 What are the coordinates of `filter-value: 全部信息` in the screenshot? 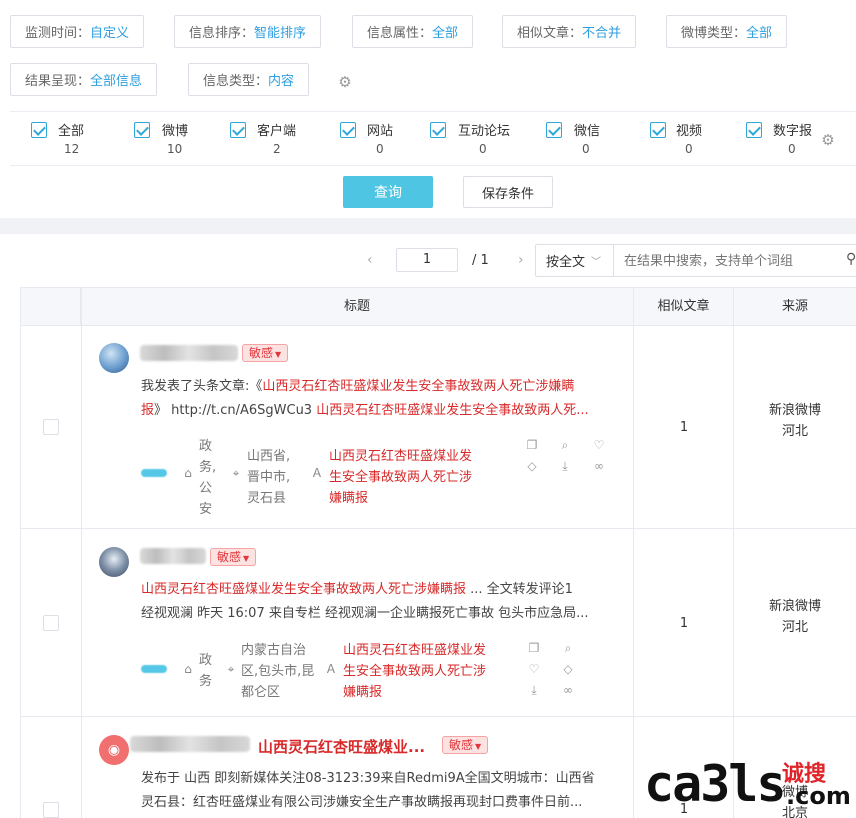 It's located at (116, 81).